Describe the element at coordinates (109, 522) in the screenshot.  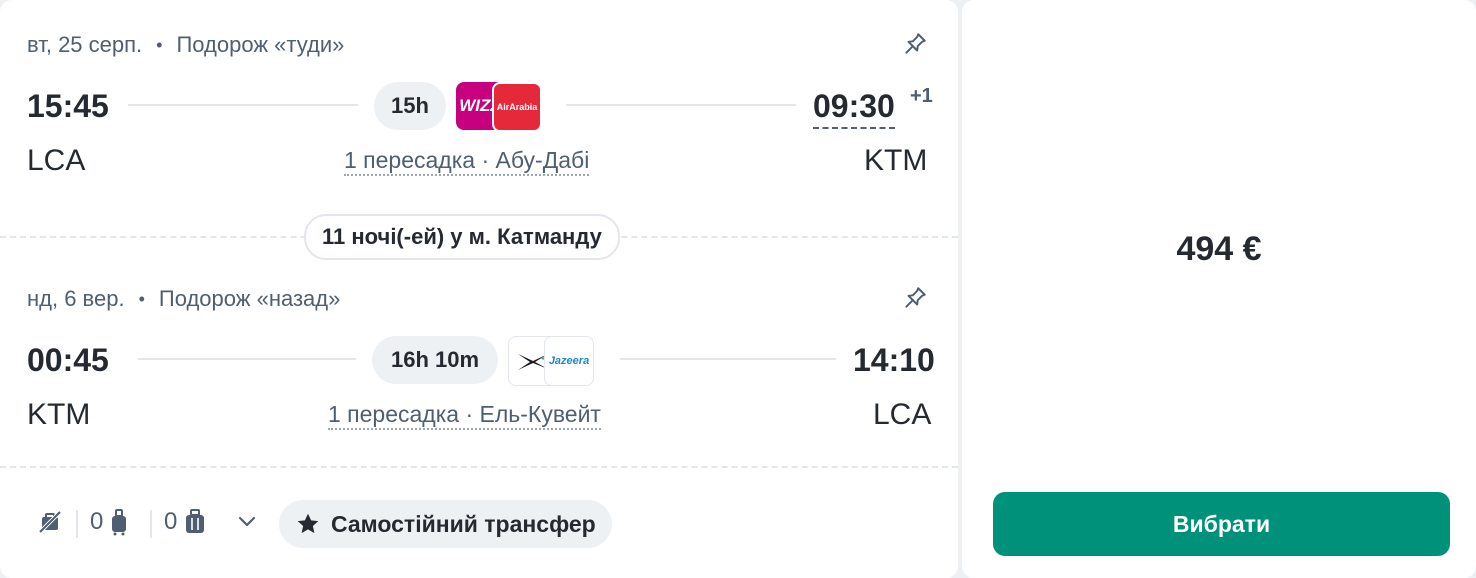
I see `cabin-bag-indicator: 0` at that location.